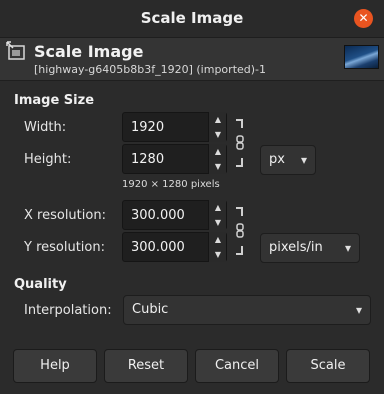 This screenshot has height=394, width=384. What do you see at coordinates (171, 184) in the screenshot?
I see `pixel-size-note: 1920 × 1280 pixels` at bounding box center [171, 184].